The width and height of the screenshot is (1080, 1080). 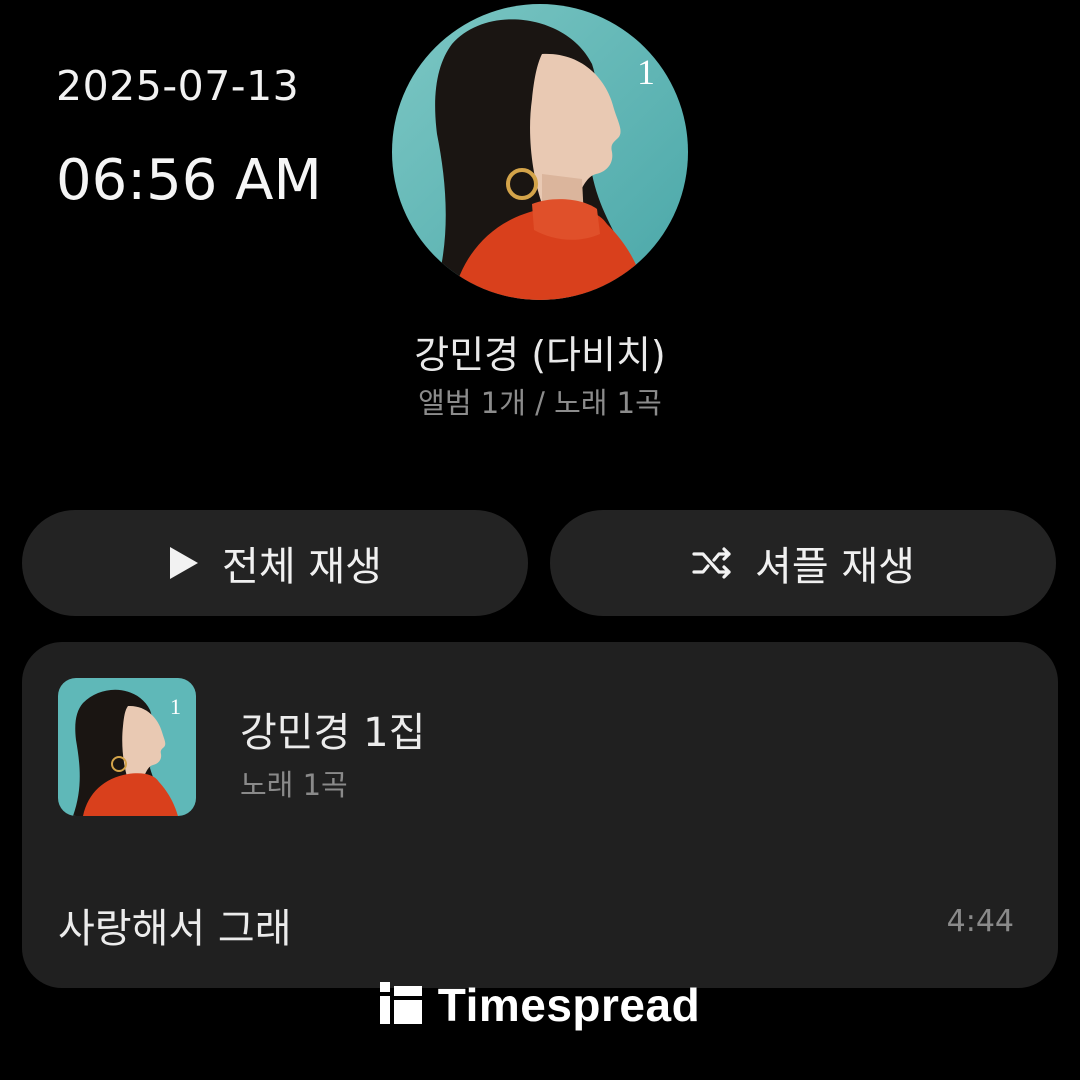 I want to click on artist-meta: 앨범 1개 / 노래 1곡, so click(x=540, y=403).